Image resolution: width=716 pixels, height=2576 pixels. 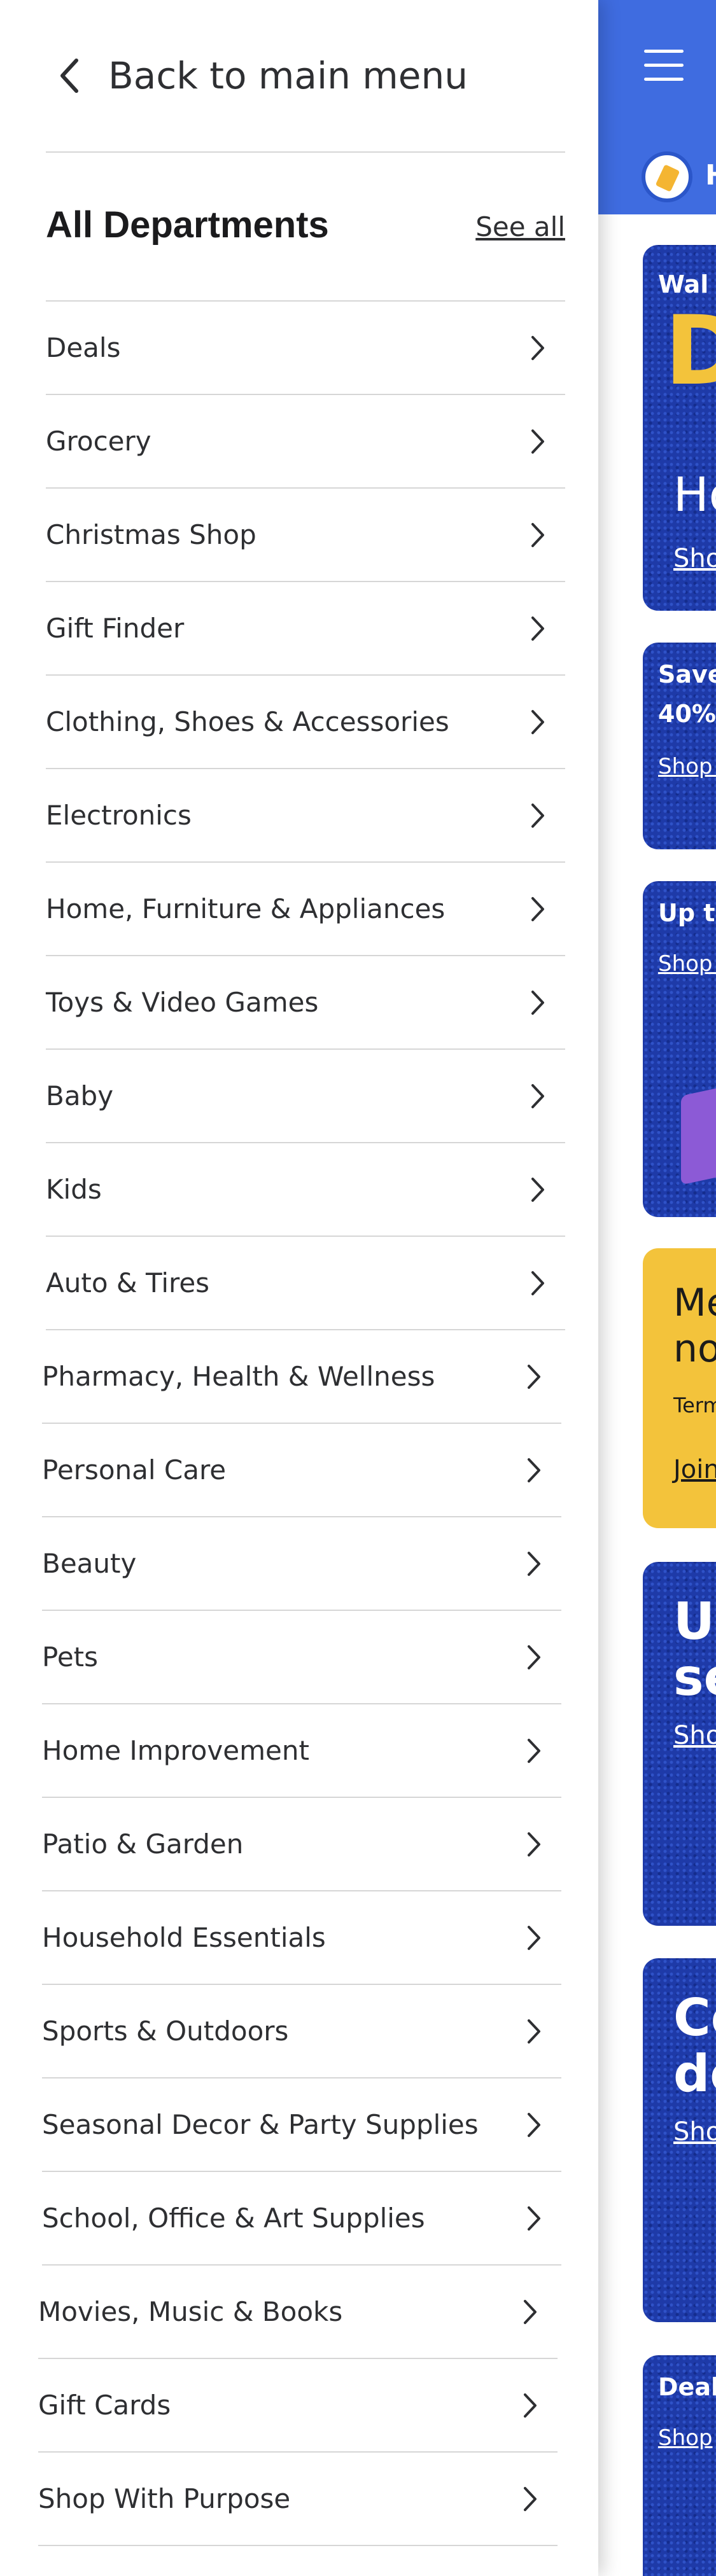 I want to click on menu-icon, so click(x=664, y=65).